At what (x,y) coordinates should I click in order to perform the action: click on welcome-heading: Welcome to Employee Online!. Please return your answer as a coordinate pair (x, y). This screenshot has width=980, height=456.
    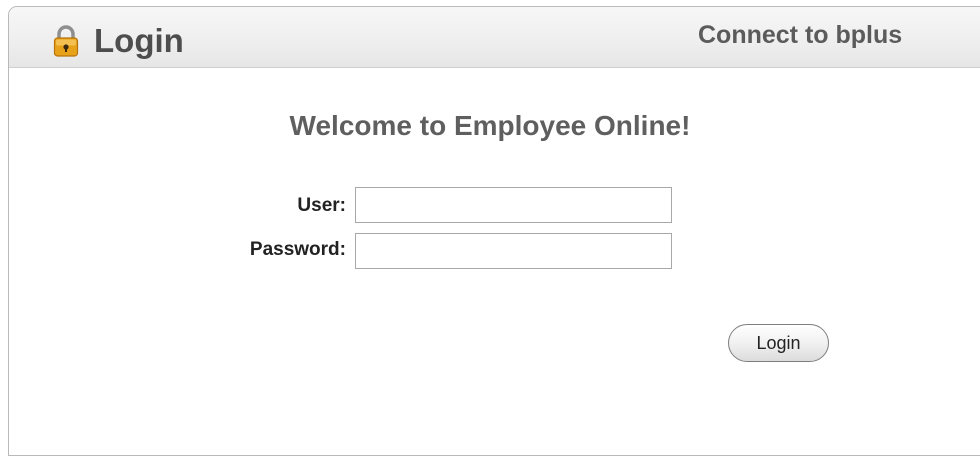
    Looking at the image, I should click on (490, 125).